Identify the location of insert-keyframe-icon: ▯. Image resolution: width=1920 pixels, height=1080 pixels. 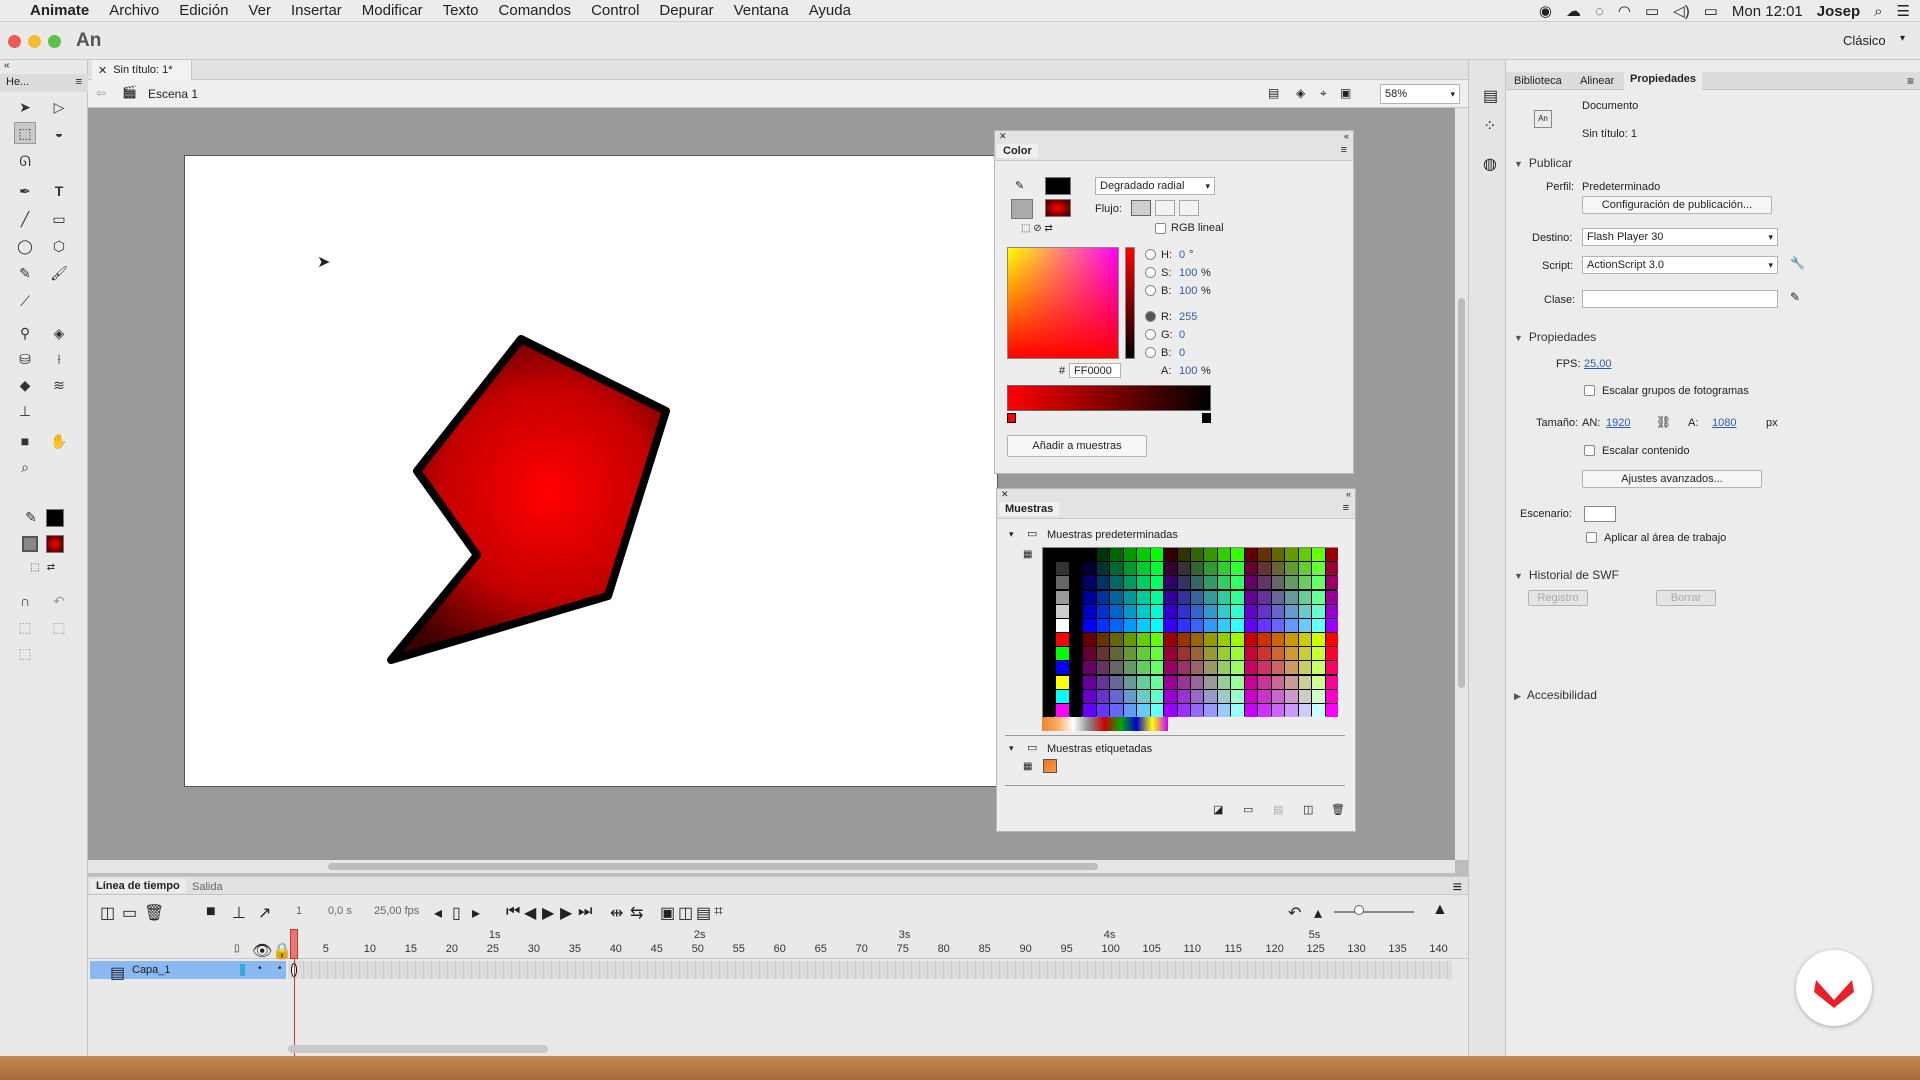
(456, 913).